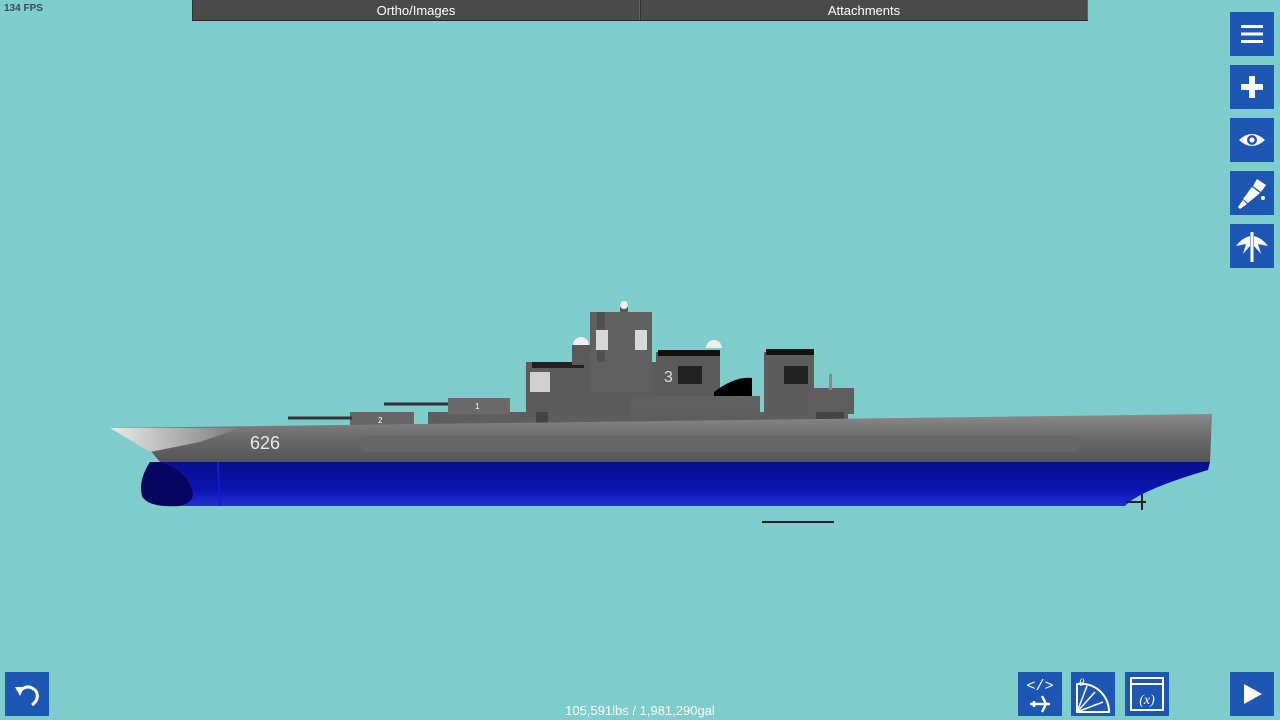  What do you see at coordinates (676, 484) in the screenshot?
I see `hull-lower` at bounding box center [676, 484].